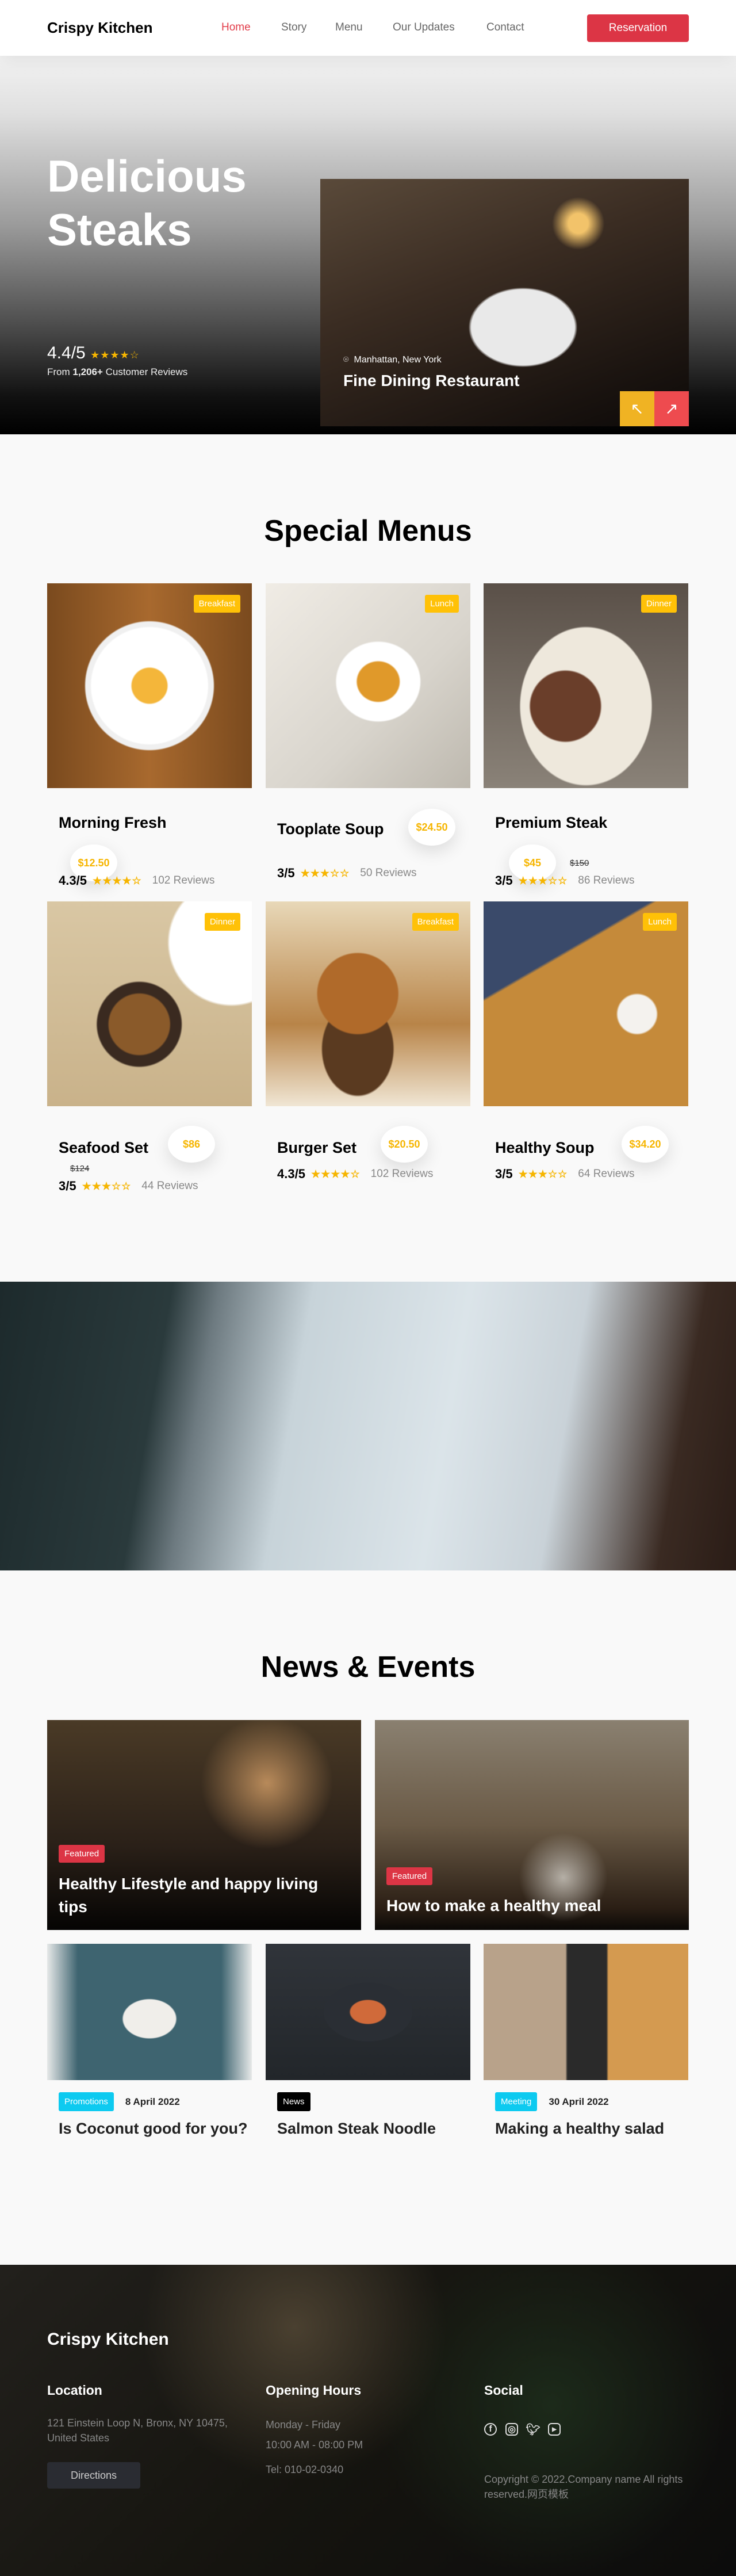  What do you see at coordinates (545, 1147) in the screenshot?
I see `menu-item-name: Healthy Soup` at bounding box center [545, 1147].